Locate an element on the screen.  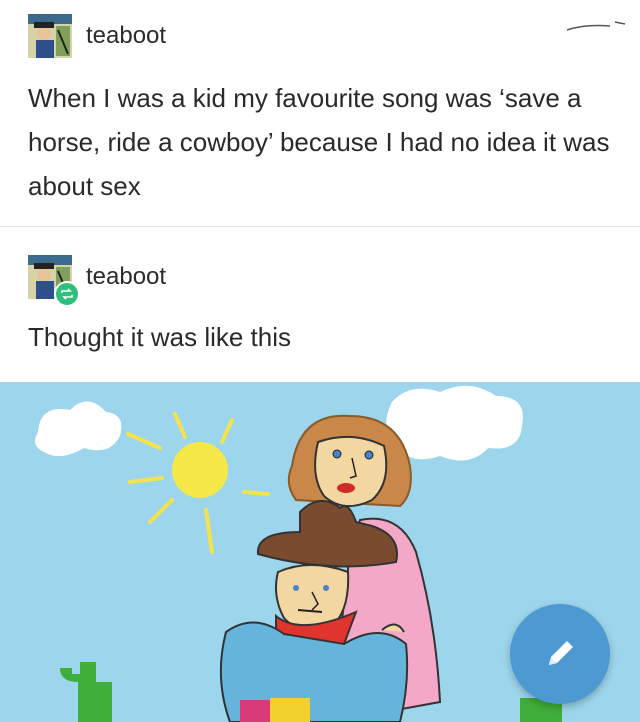
compose-button is located at coordinates (560, 654).